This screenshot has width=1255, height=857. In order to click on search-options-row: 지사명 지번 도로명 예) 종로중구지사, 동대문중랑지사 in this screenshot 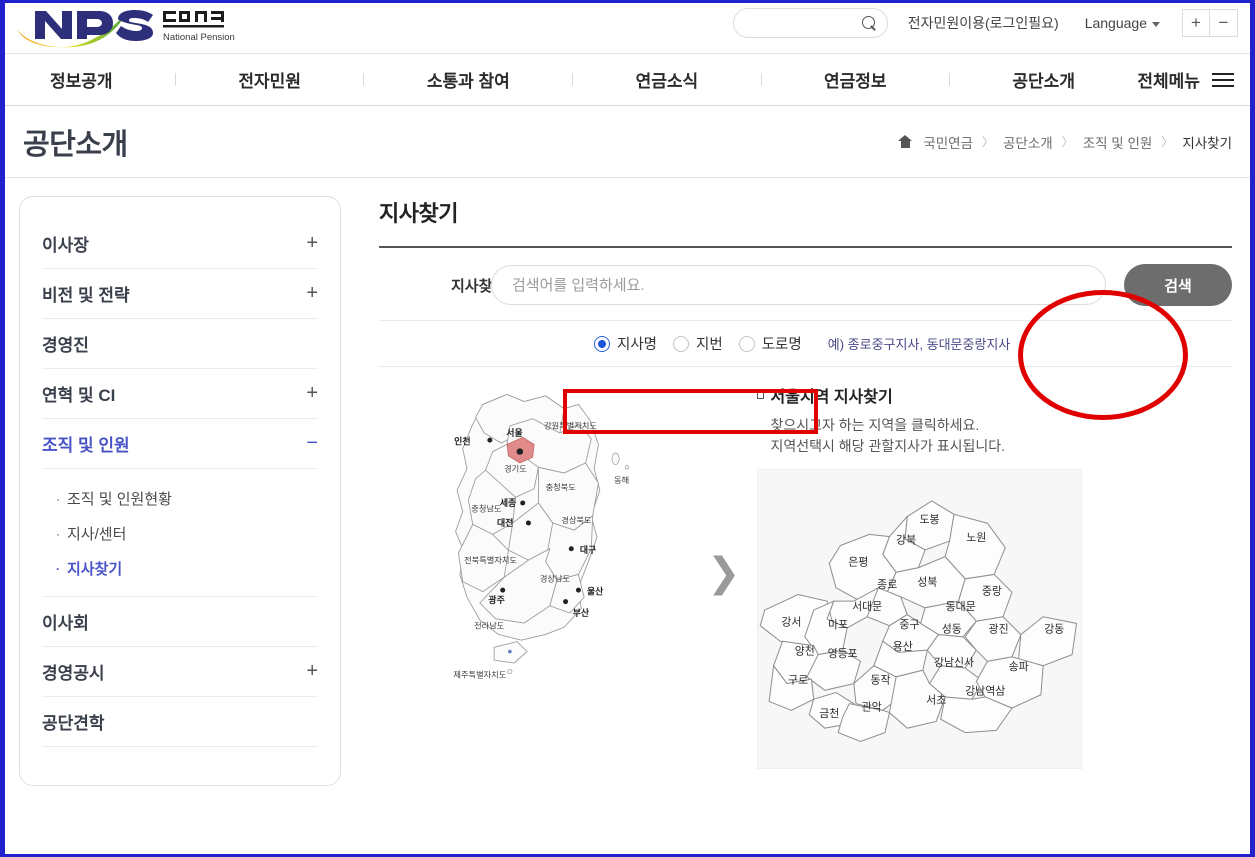, I will do `click(805, 344)`.